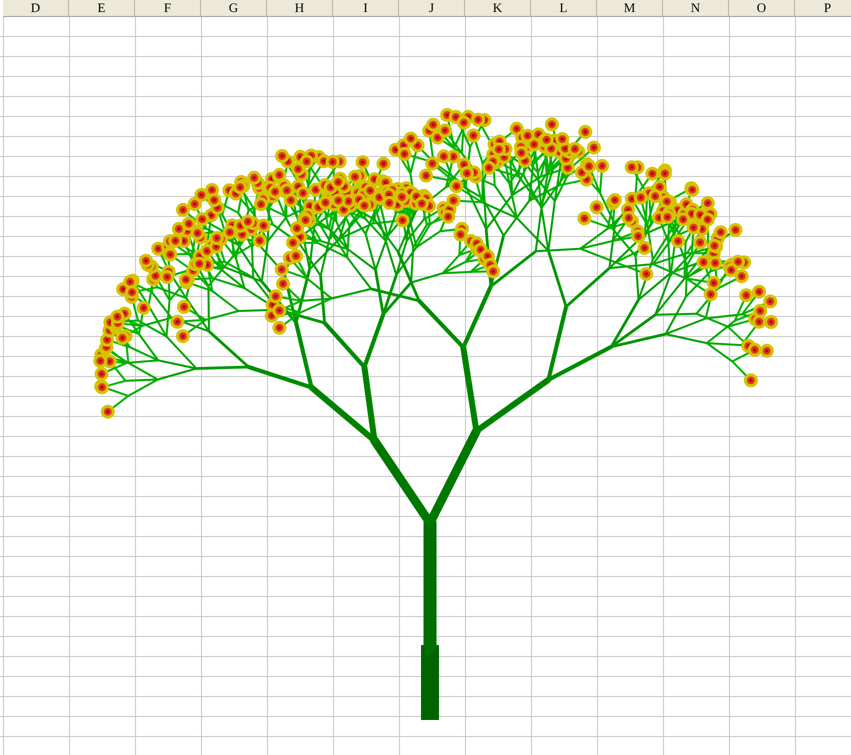  Describe the element at coordinates (432, 8) in the screenshot. I see `column-header: J` at that location.